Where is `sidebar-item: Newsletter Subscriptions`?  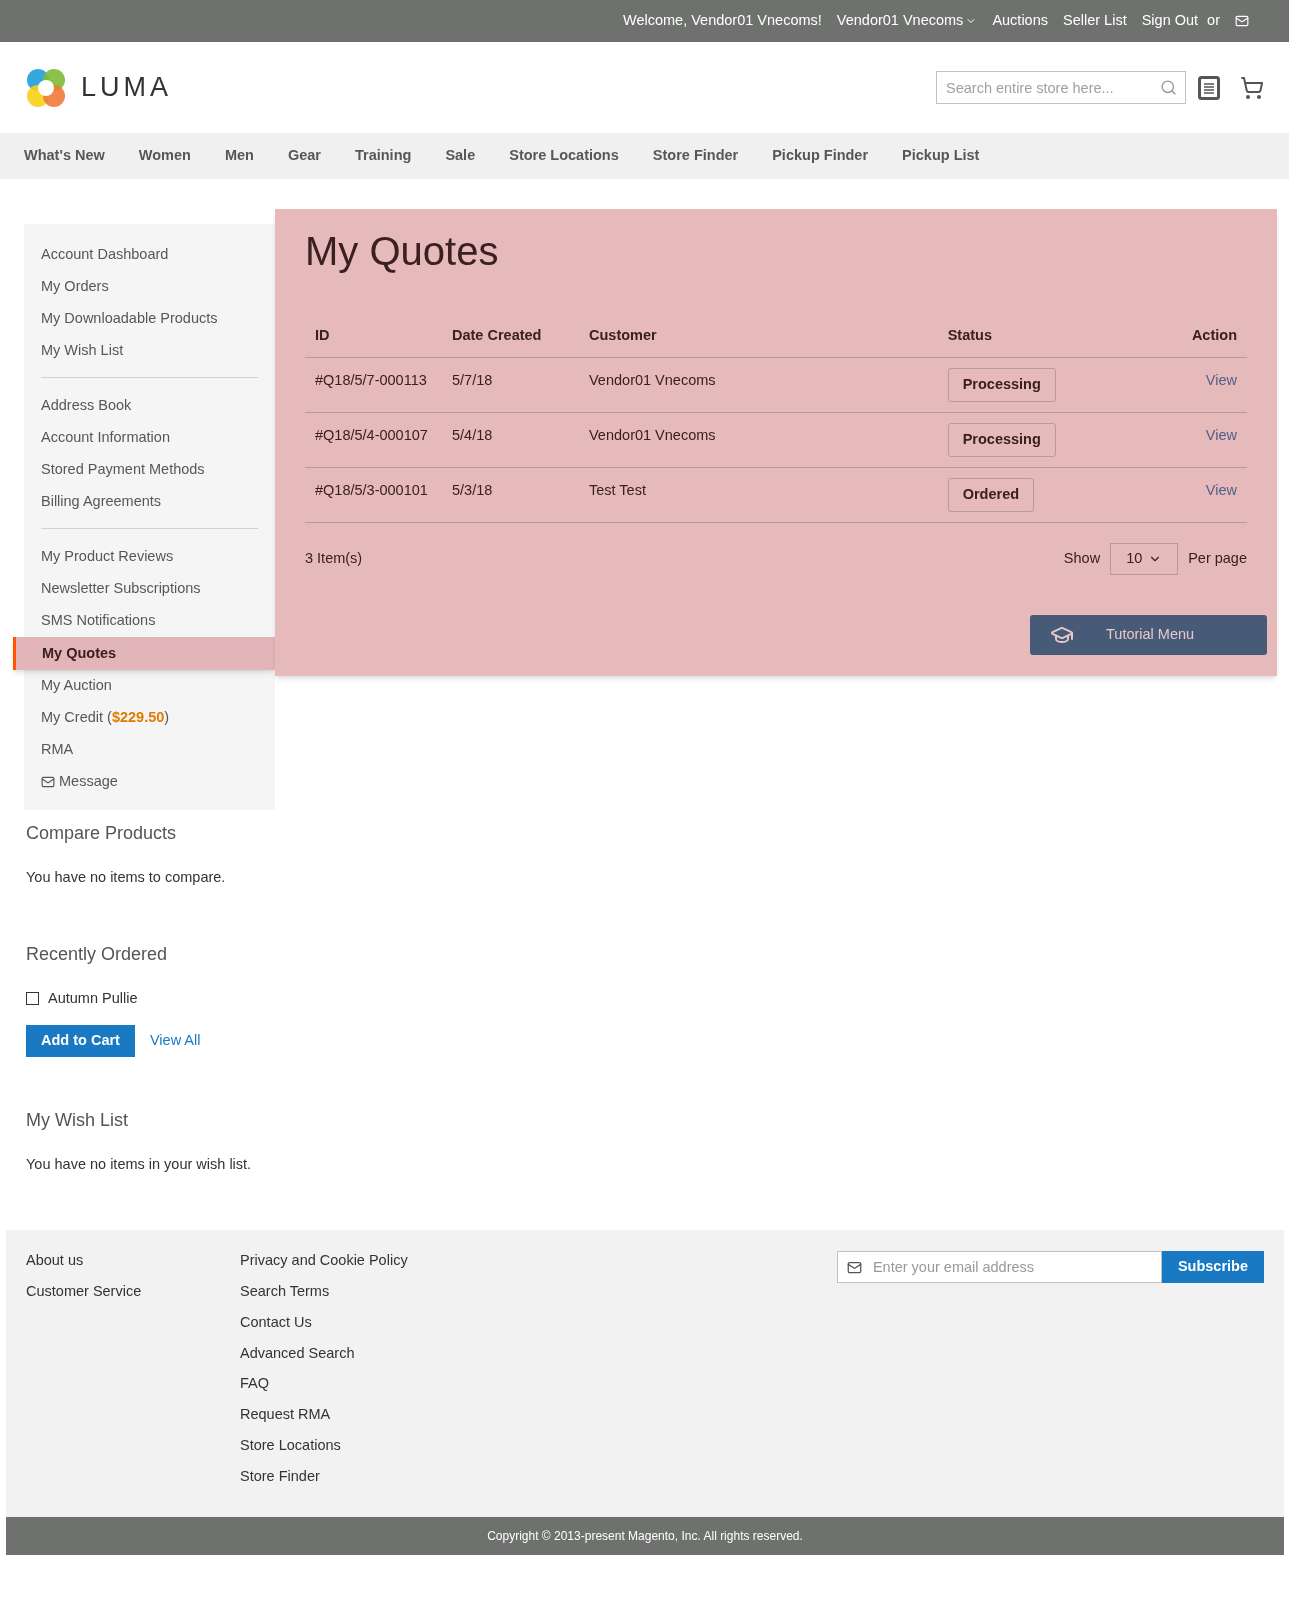 sidebar-item: Newsletter Subscriptions is located at coordinates (149, 589).